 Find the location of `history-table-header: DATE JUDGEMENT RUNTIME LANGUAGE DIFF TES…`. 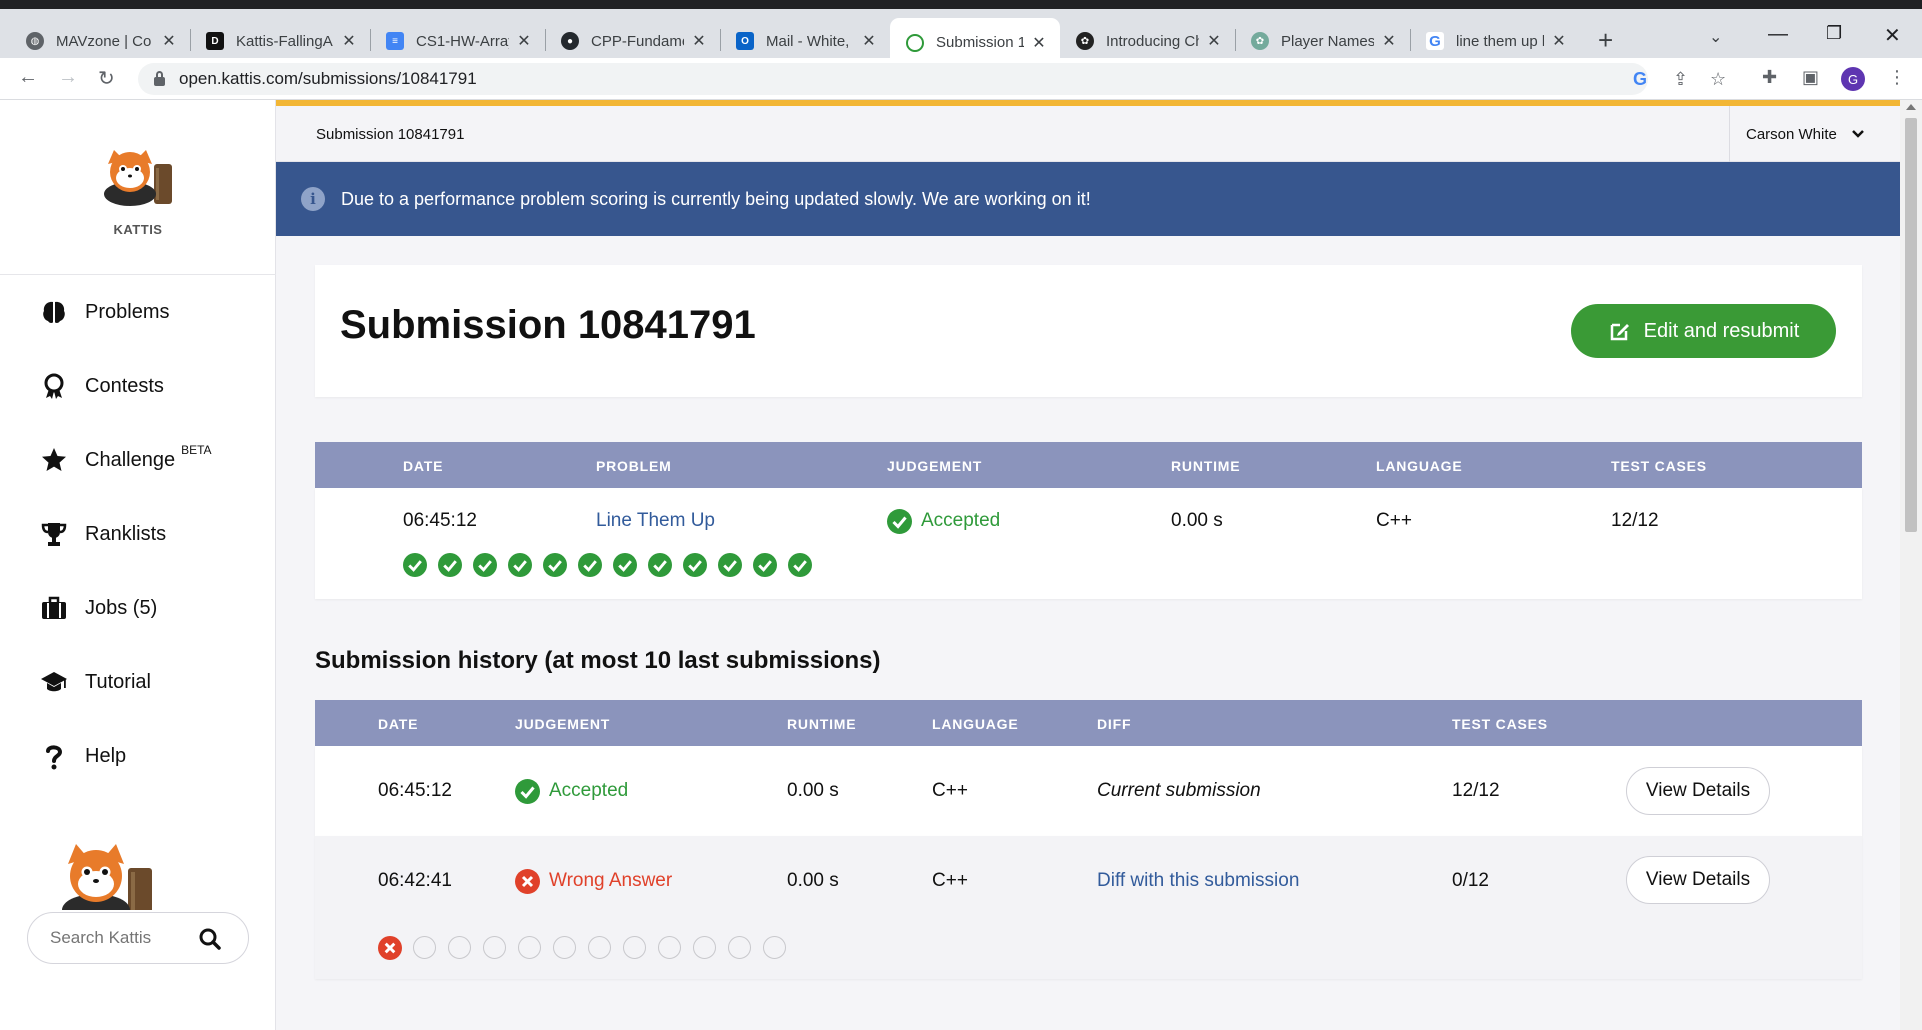

history-table-header: DATE JUDGEMENT RUNTIME LANGUAGE DIFF TES… is located at coordinates (1088, 723).